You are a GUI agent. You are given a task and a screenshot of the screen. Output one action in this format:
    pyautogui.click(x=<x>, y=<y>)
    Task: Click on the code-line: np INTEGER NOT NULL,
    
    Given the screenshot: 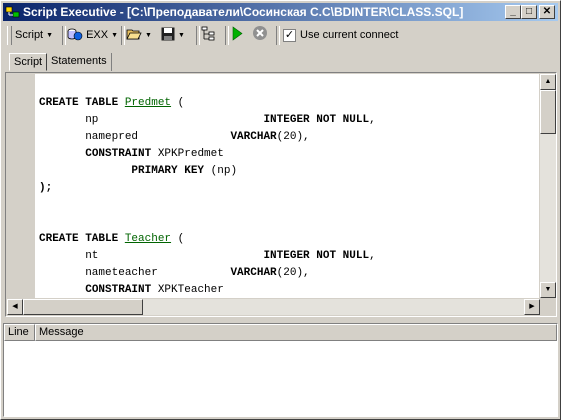 What is the action you would take?
    pyautogui.click(x=207, y=120)
    